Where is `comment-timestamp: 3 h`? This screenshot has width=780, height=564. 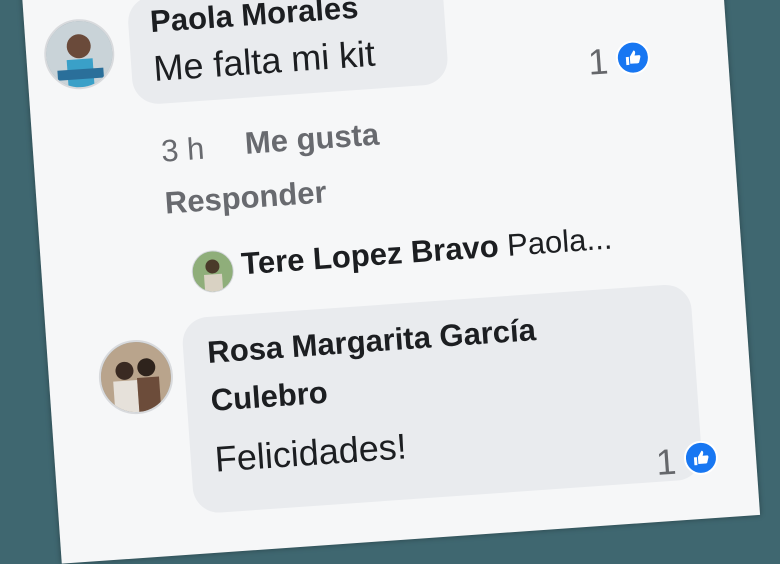
comment-timestamp: 3 h is located at coordinates (183, 149).